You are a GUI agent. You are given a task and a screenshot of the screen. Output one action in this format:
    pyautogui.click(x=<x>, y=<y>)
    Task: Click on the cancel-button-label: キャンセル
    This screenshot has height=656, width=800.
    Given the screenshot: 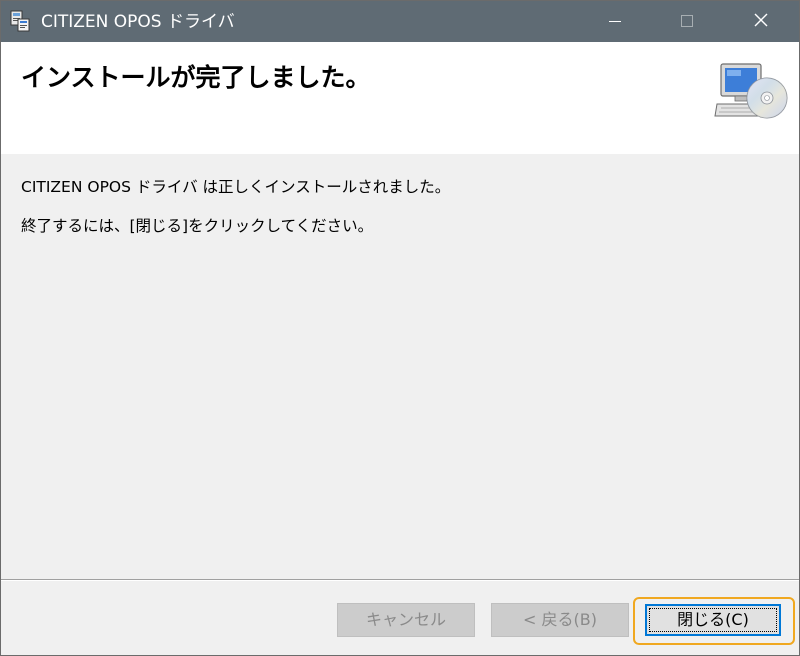 What is the action you would take?
    pyautogui.click(x=405, y=619)
    